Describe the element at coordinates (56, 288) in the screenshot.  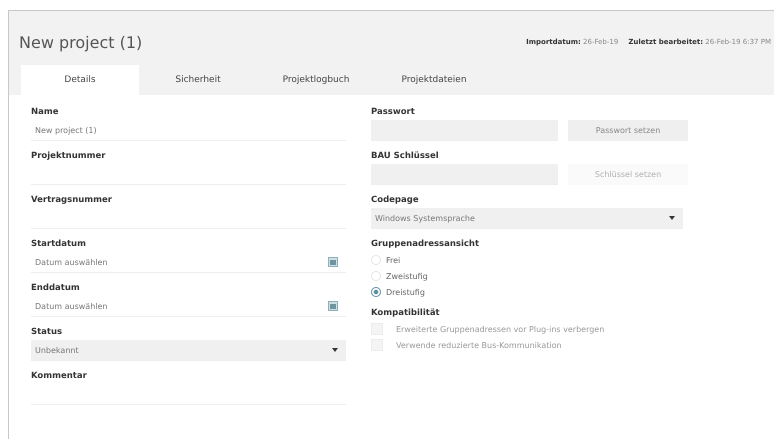
I see `field-label: Enddatum` at that location.